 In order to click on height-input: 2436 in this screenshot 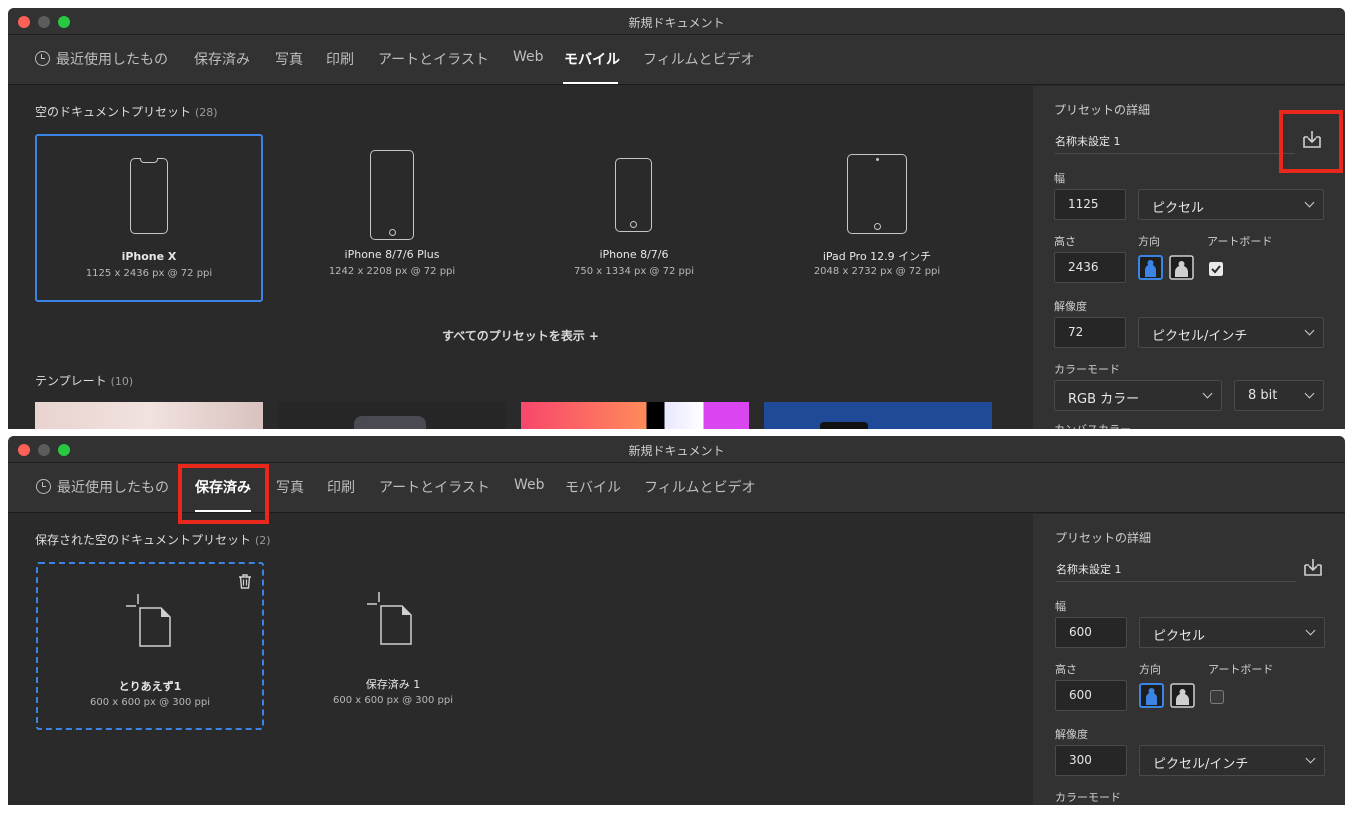, I will do `click(1090, 267)`.